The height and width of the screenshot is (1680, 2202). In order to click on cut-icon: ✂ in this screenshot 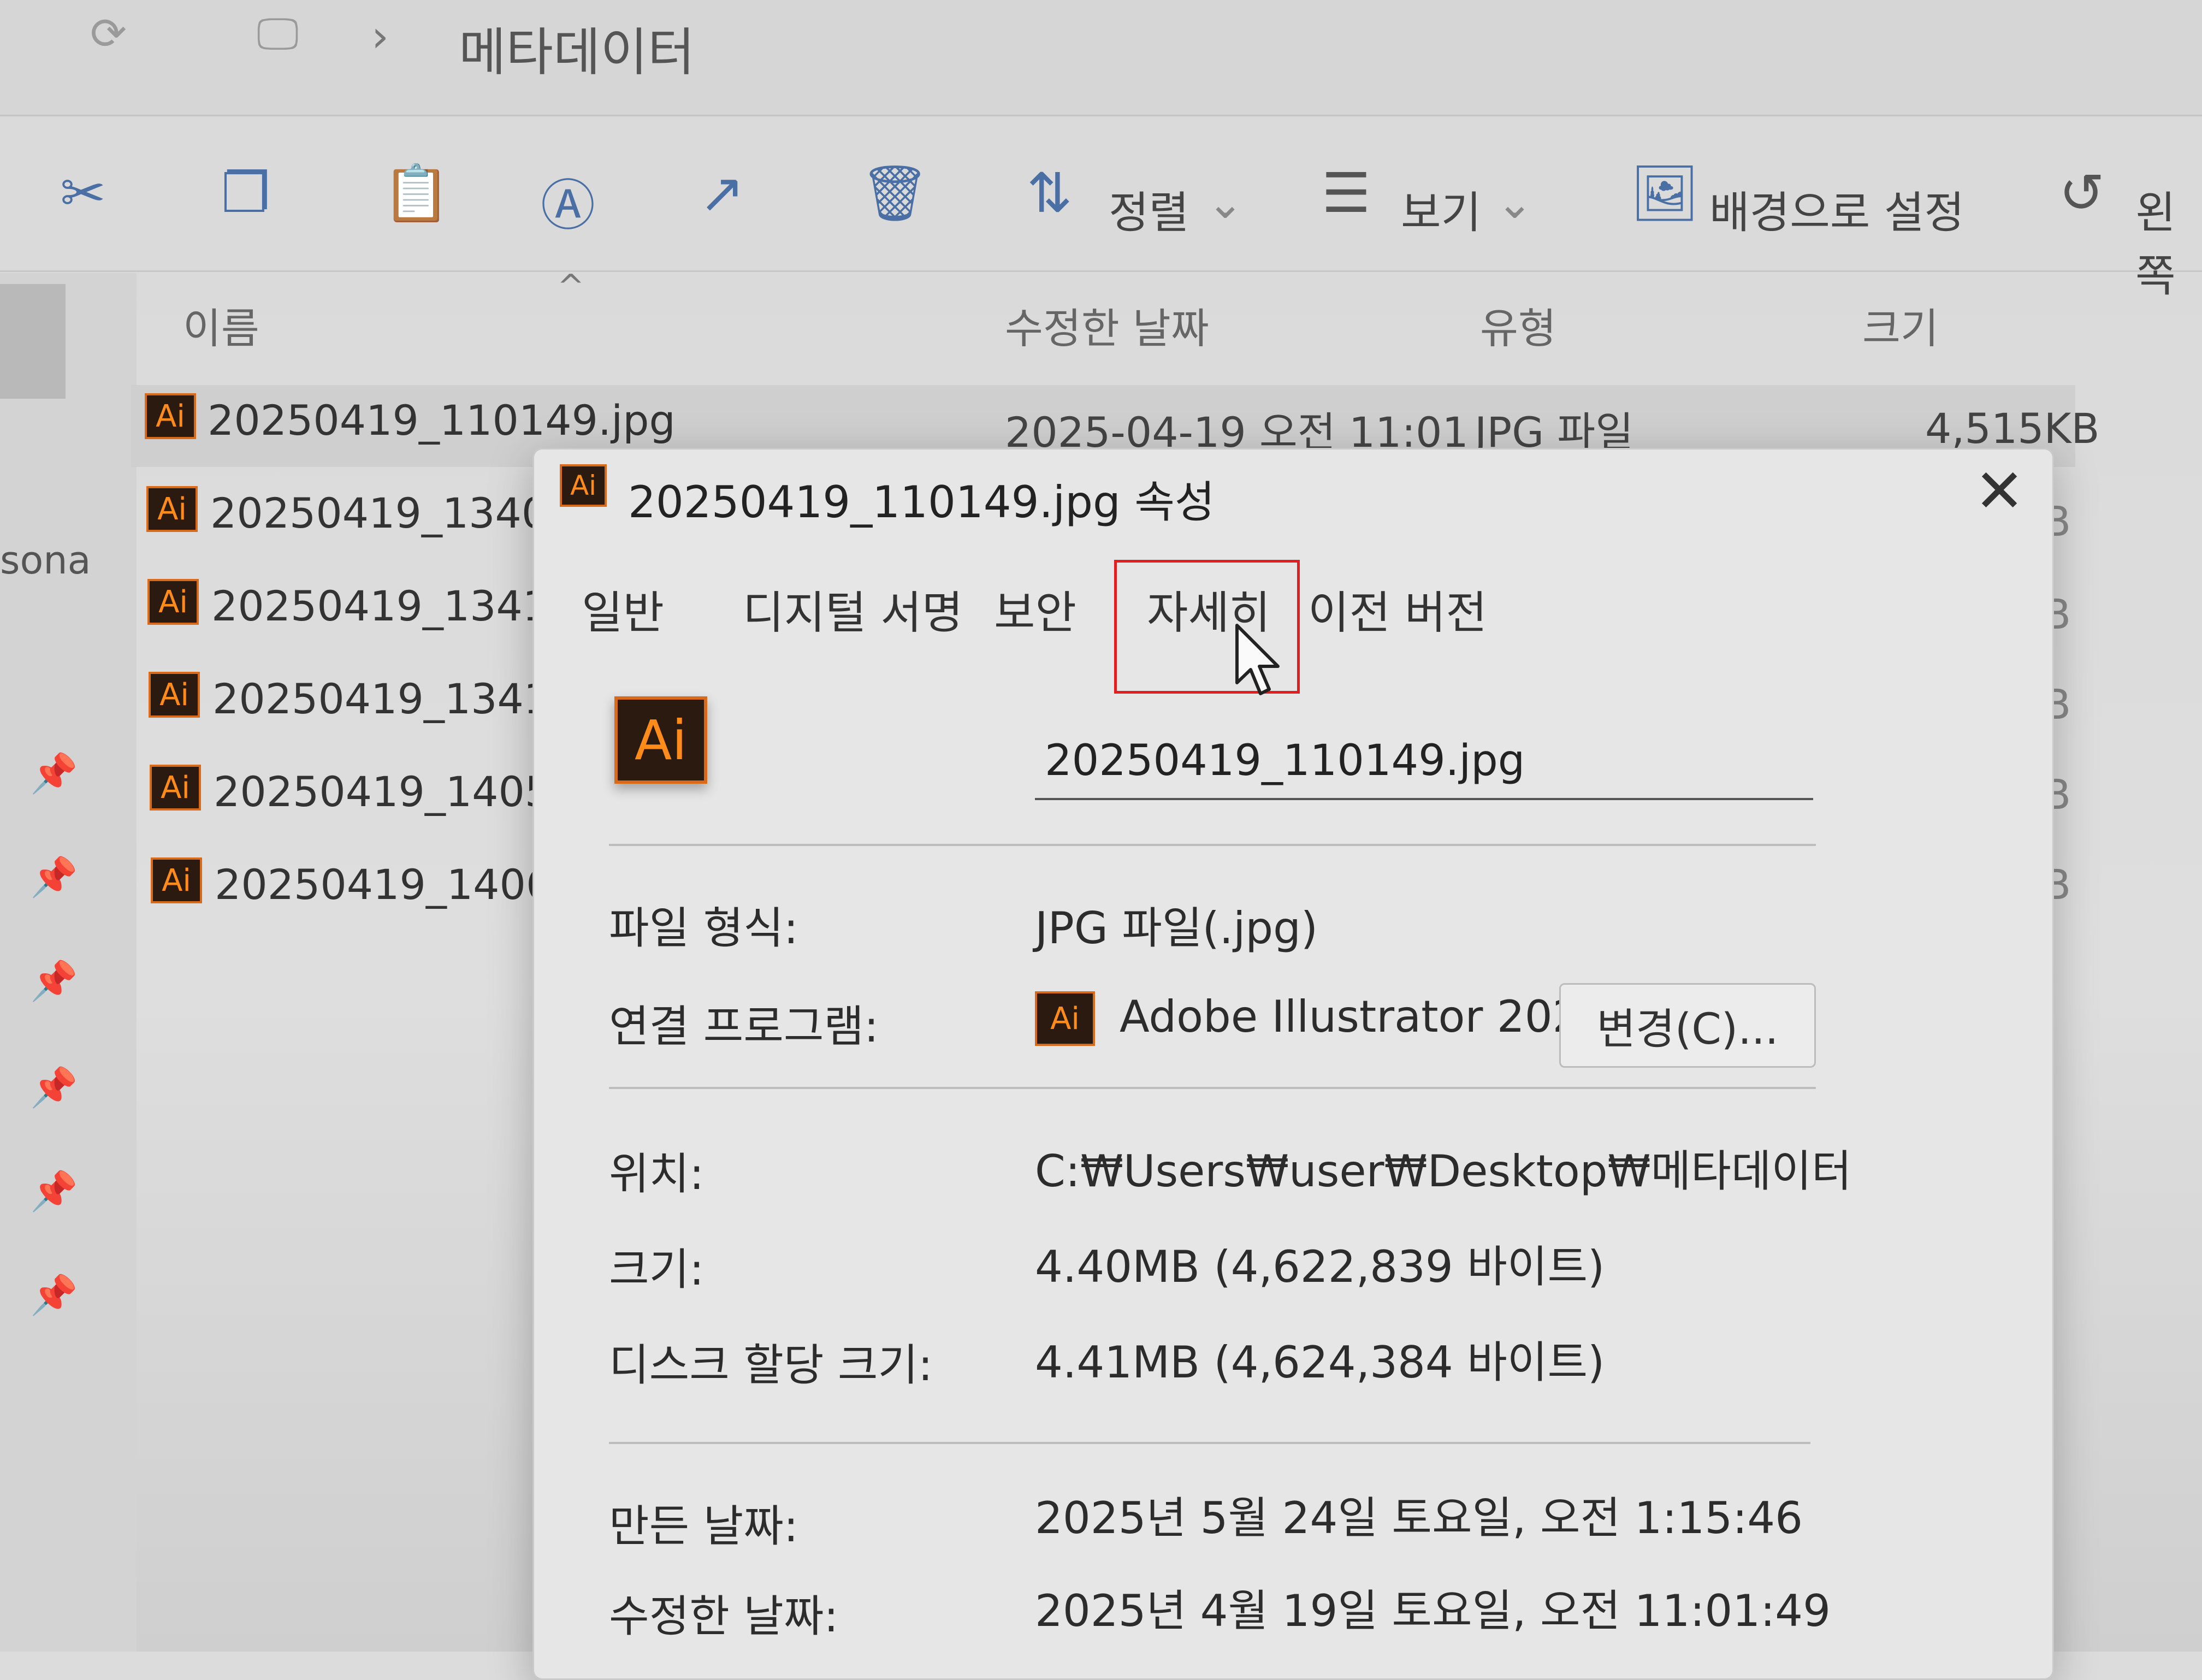, I will do `click(83, 193)`.